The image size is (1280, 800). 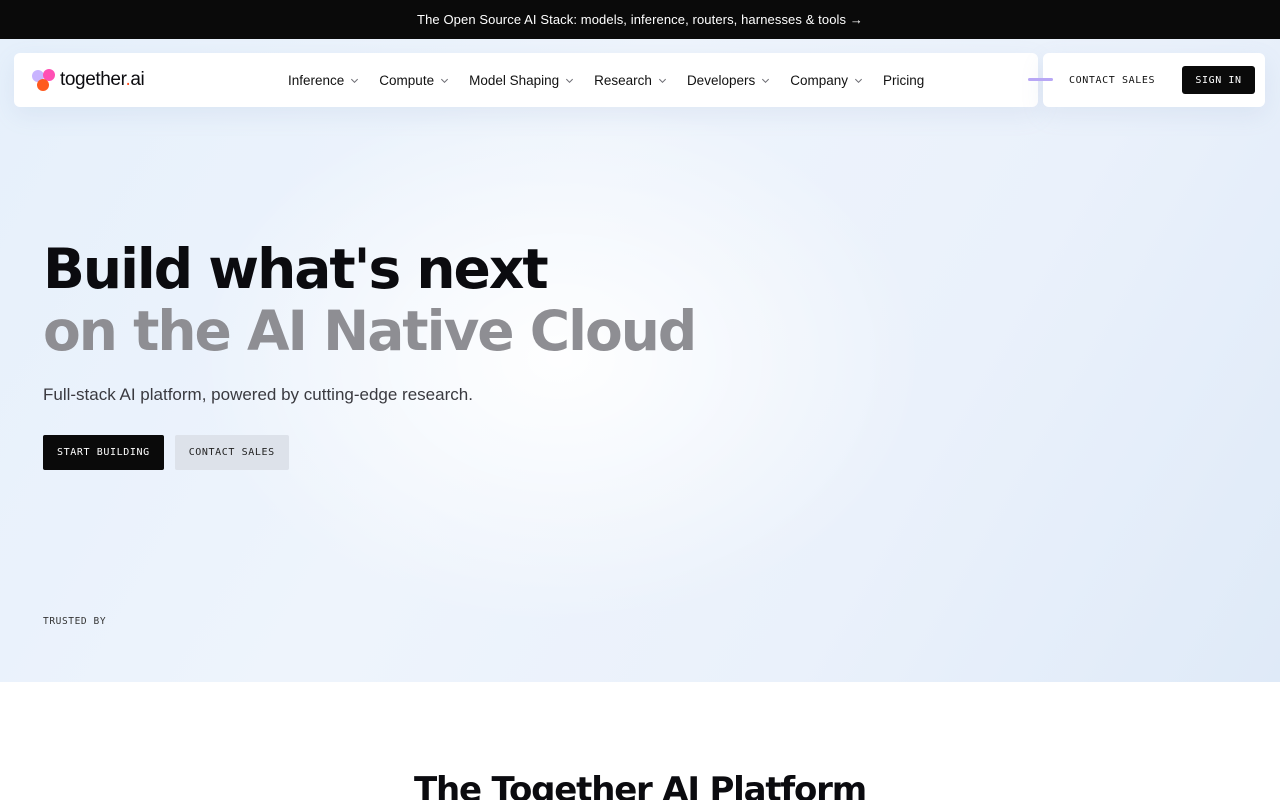 What do you see at coordinates (231, 452) in the screenshot?
I see `hero-contact-sales-button: CONTACT SALES` at bounding box center [231, 452].